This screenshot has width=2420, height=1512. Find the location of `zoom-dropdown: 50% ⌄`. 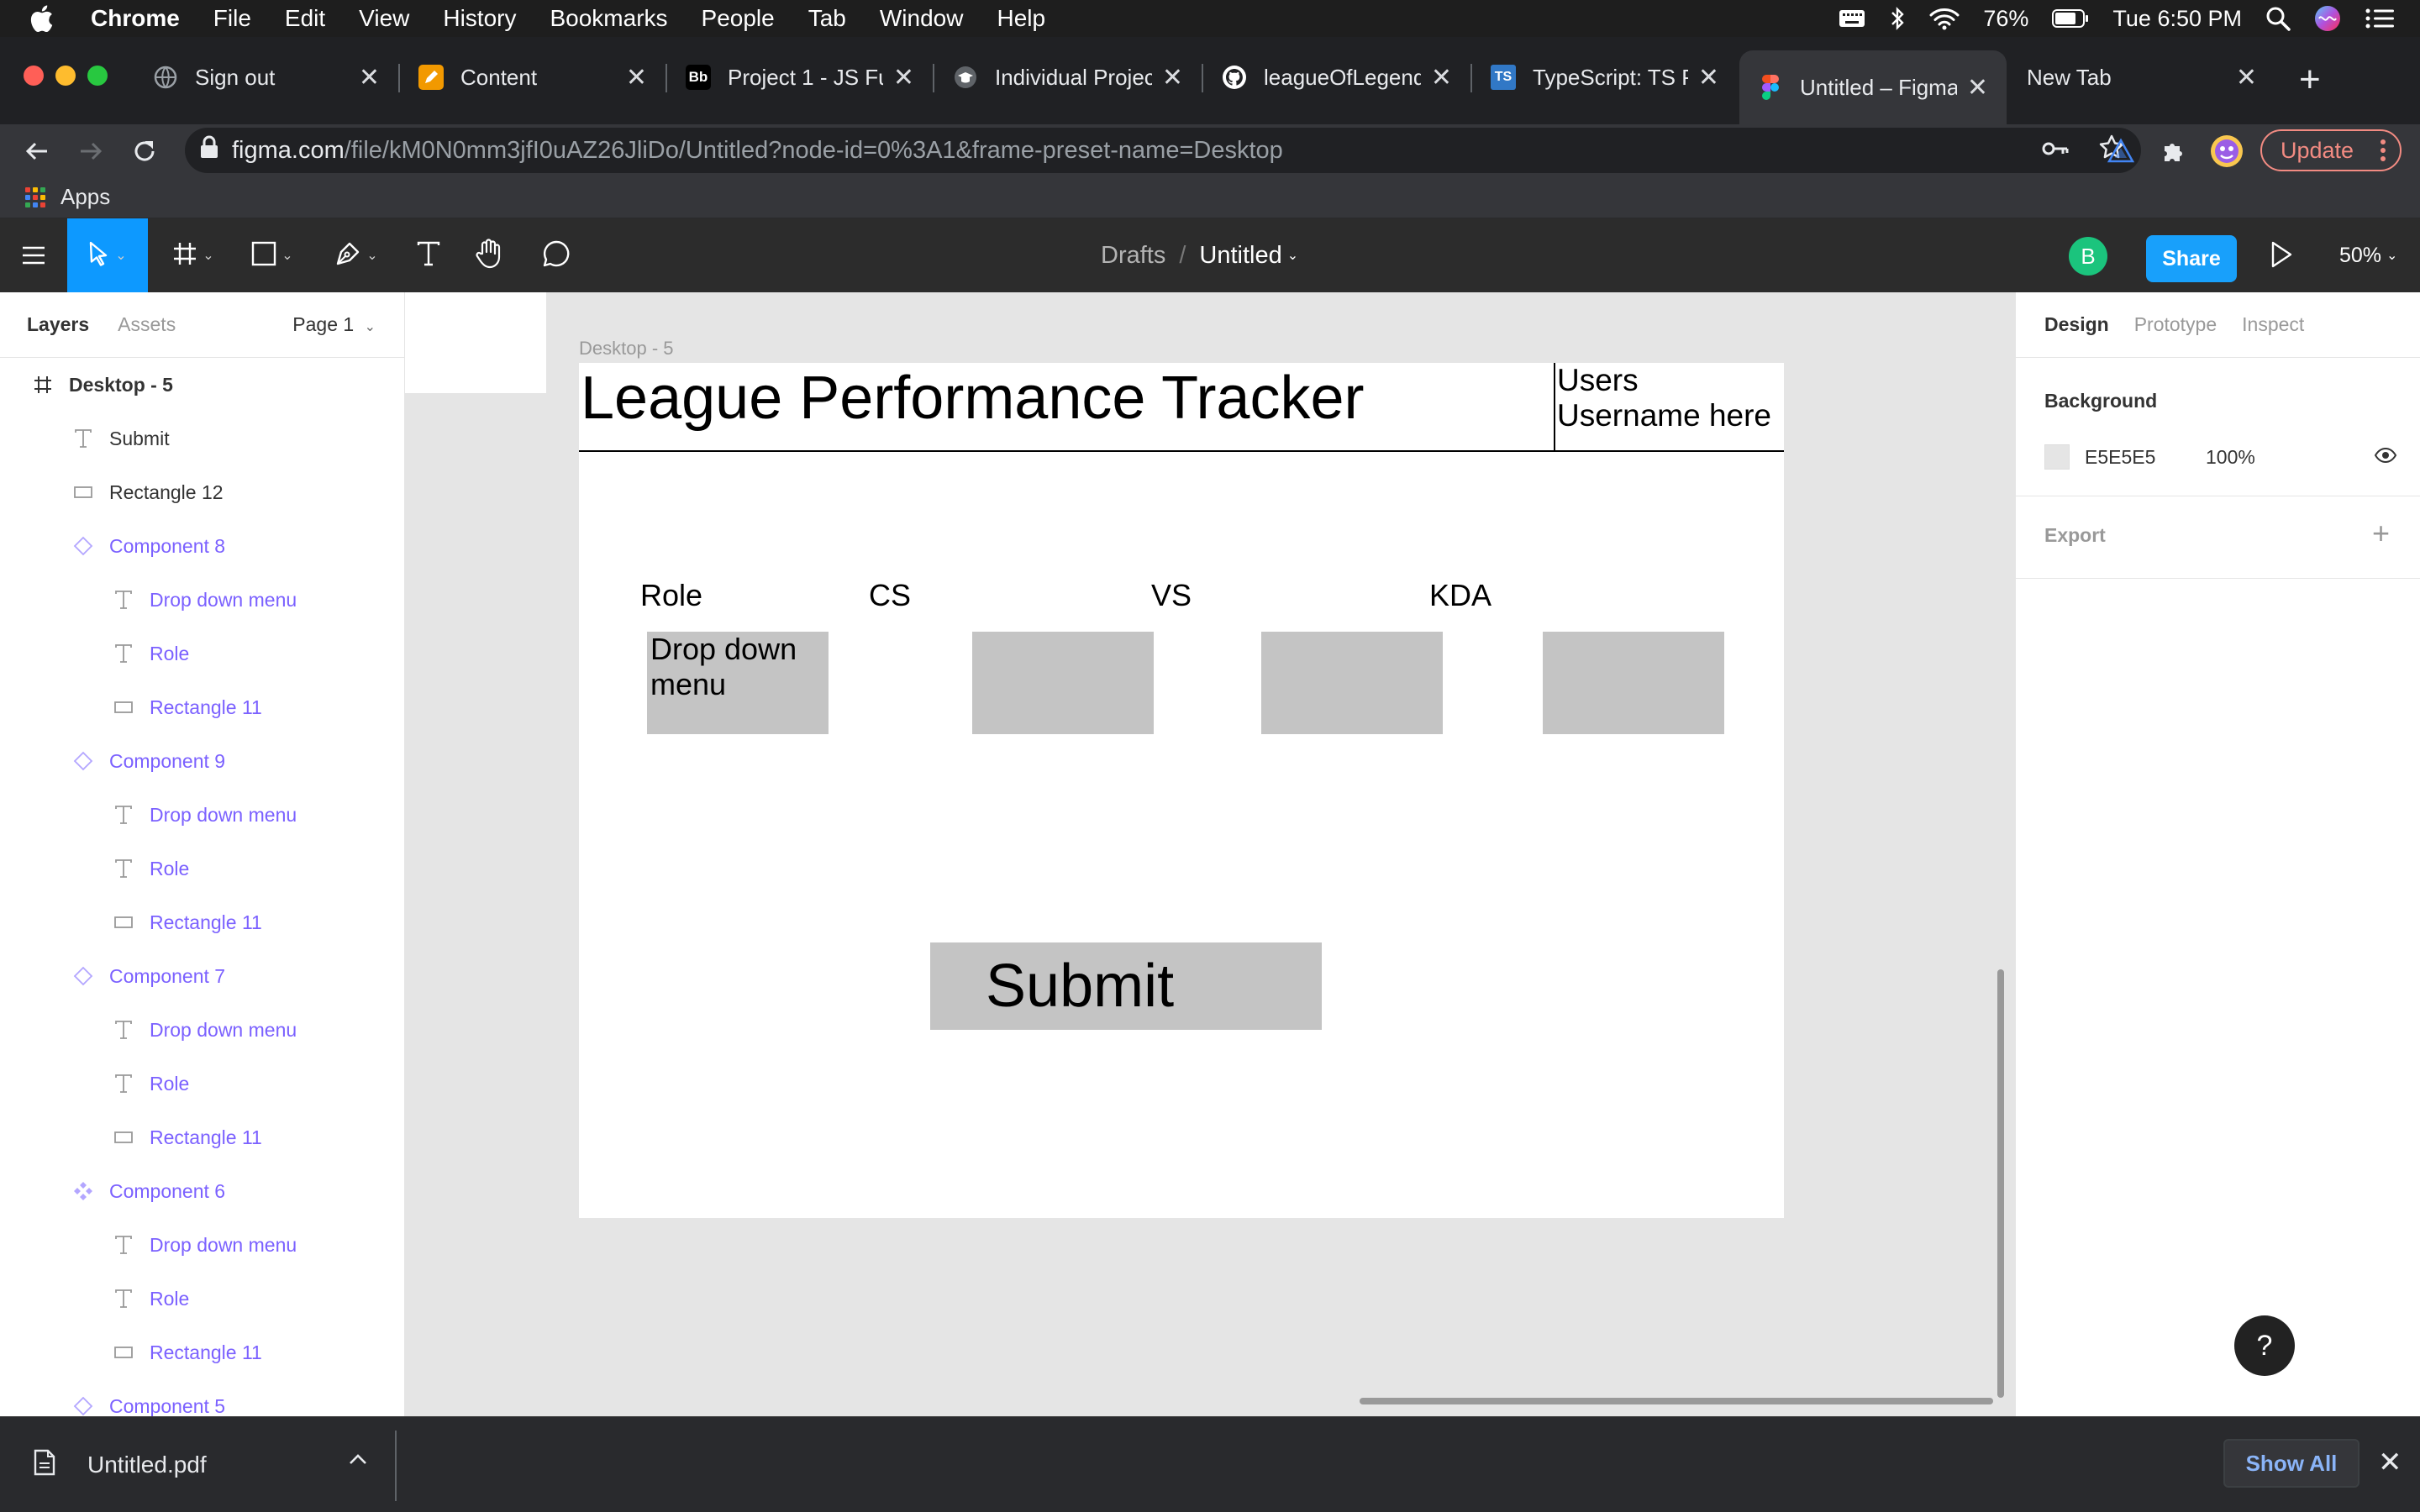

zoom-dropdown: 50% ⌄ is located at coordinates (2368, 255).